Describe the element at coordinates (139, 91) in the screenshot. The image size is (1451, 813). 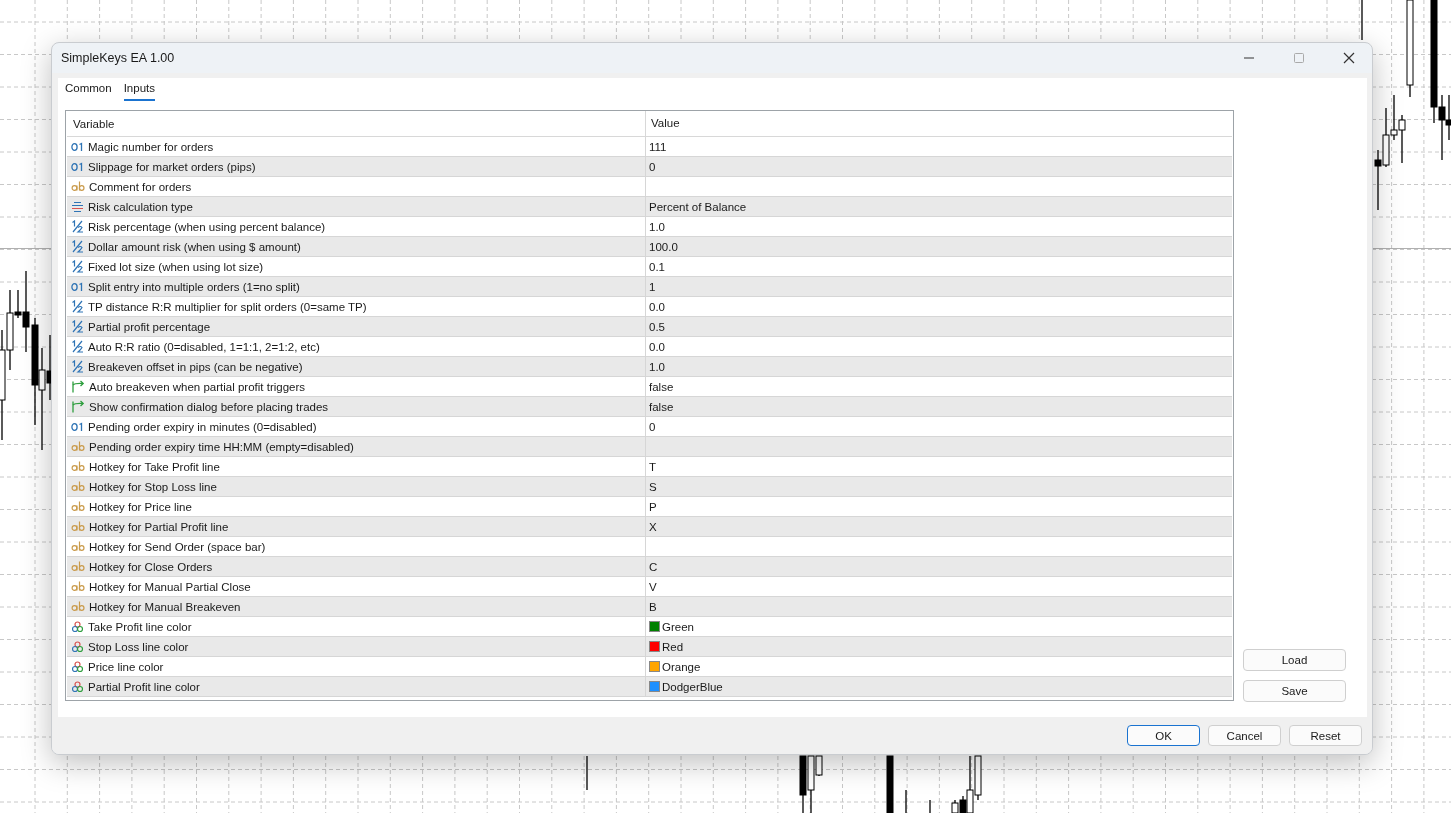
I see `tab: Inputs` at that location.